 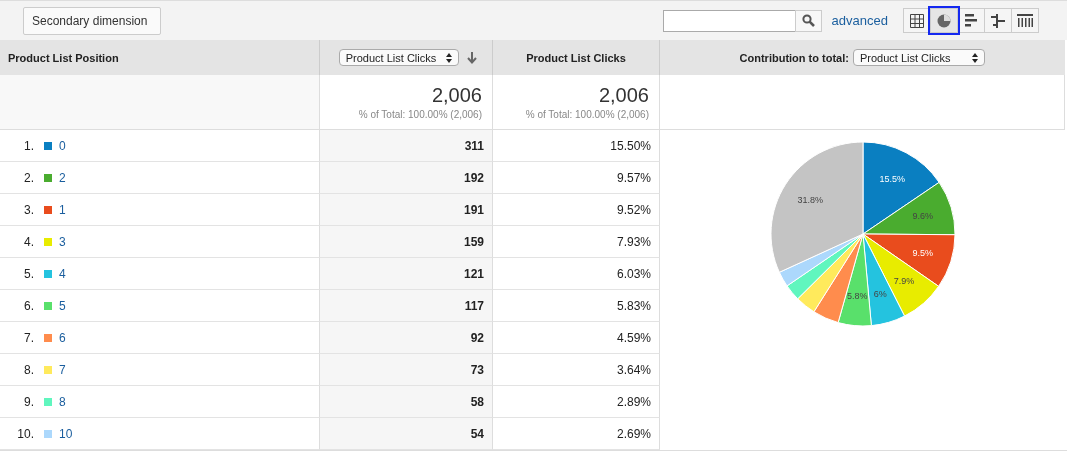 What do you see at coordinates (62, 337) in the screenshot?
I see `dimension-link: 6` at bounding box center [62, 337].